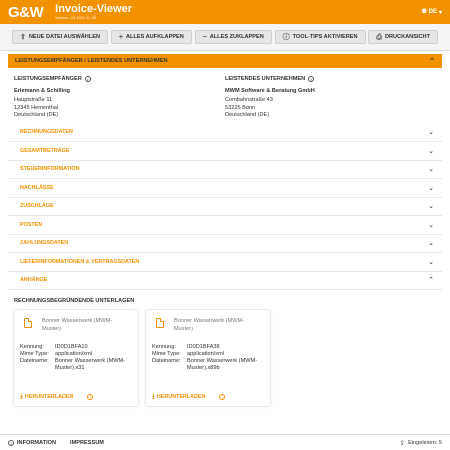  I want to click on language-selector: 🌐︎ DE ▾, so click(432, 12).